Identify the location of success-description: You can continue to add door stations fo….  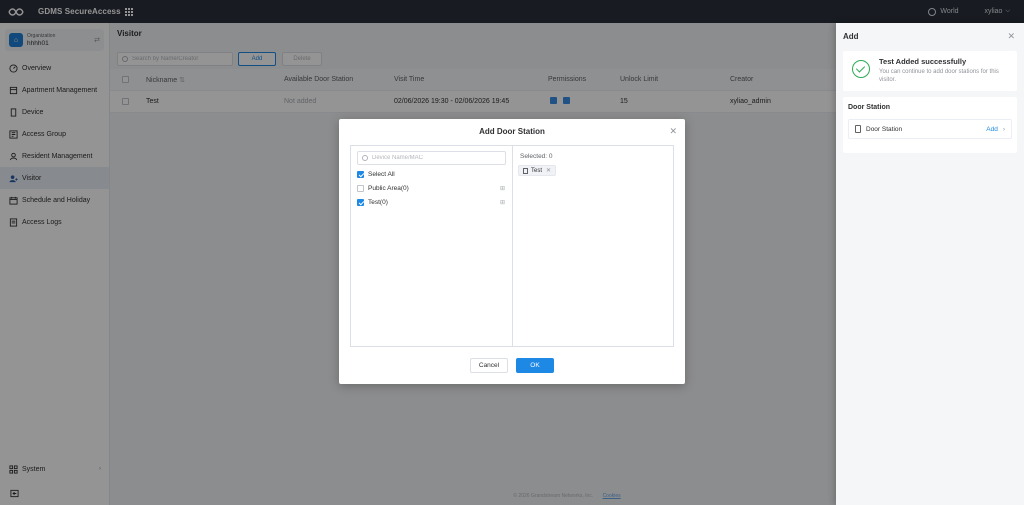
(939, 76).